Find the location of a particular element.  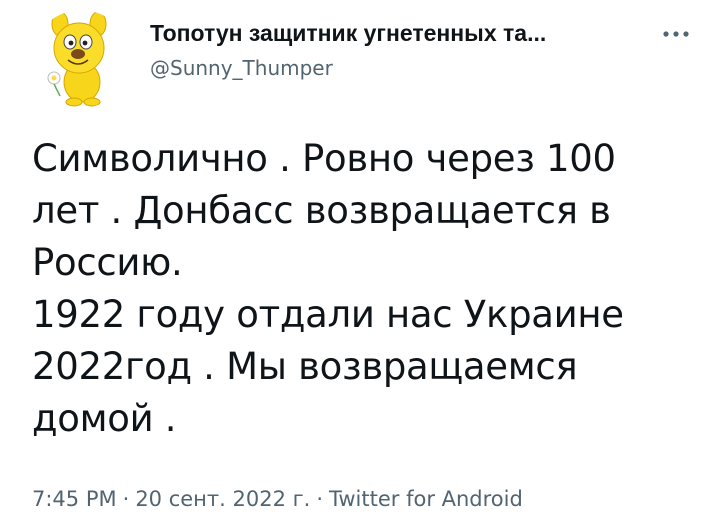

tweet-text-line: Символично . Ровно через 100 is located at coordinates (324, 158).